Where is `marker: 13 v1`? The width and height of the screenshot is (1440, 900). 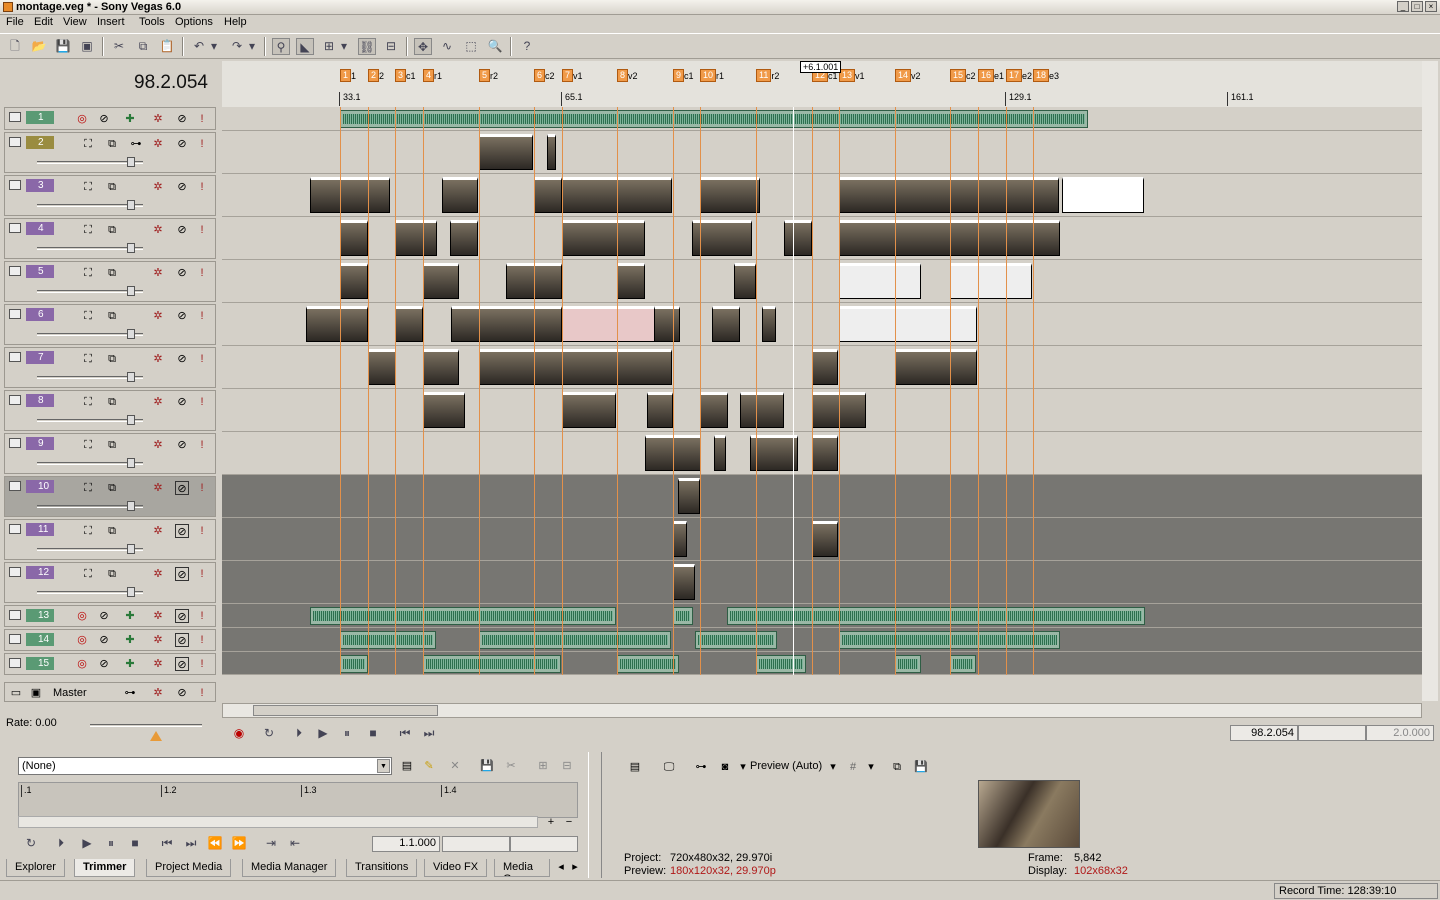
marker: 13 v1 is located at coordinates (852, 75).